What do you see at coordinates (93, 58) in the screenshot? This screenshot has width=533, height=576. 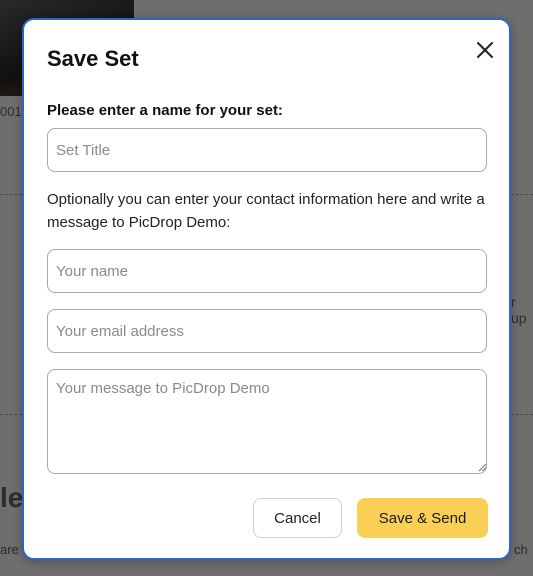 I see `dialog-title: Save Set` at bounding box center [93, 58].